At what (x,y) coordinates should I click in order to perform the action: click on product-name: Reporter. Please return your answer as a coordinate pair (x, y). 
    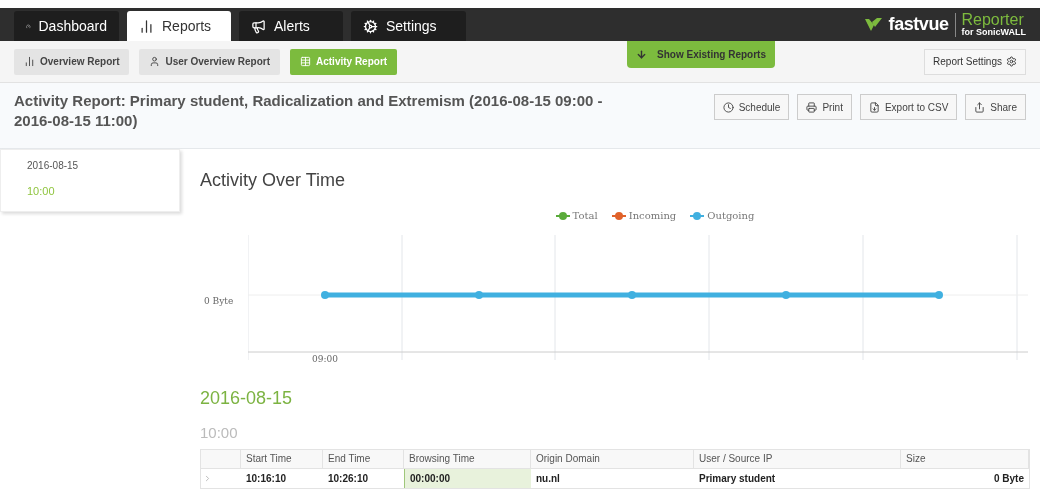
    Looking at the image, I should click on (993, 20).